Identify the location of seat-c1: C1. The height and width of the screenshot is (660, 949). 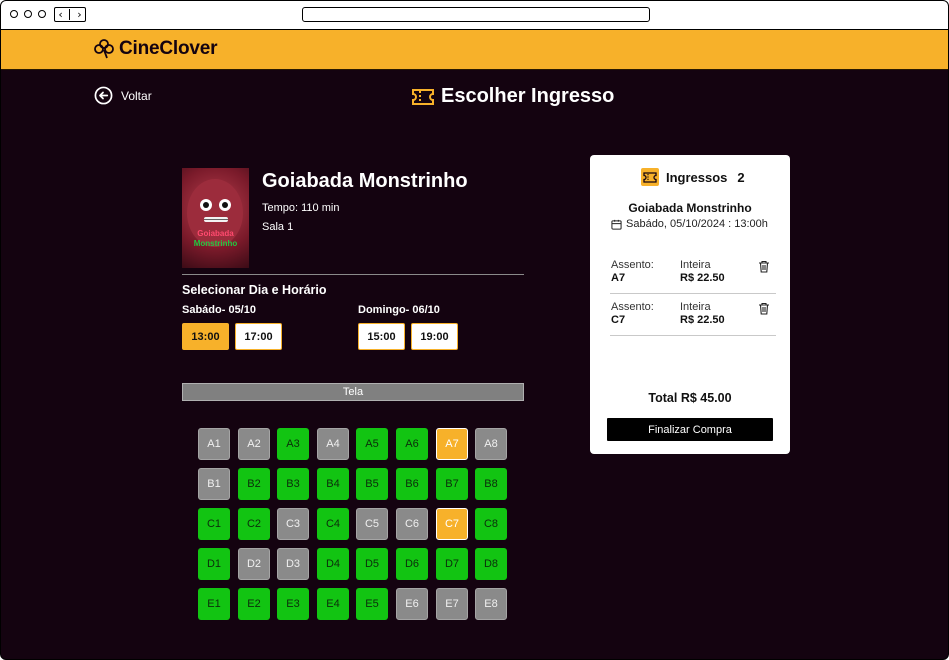
(214, 524).